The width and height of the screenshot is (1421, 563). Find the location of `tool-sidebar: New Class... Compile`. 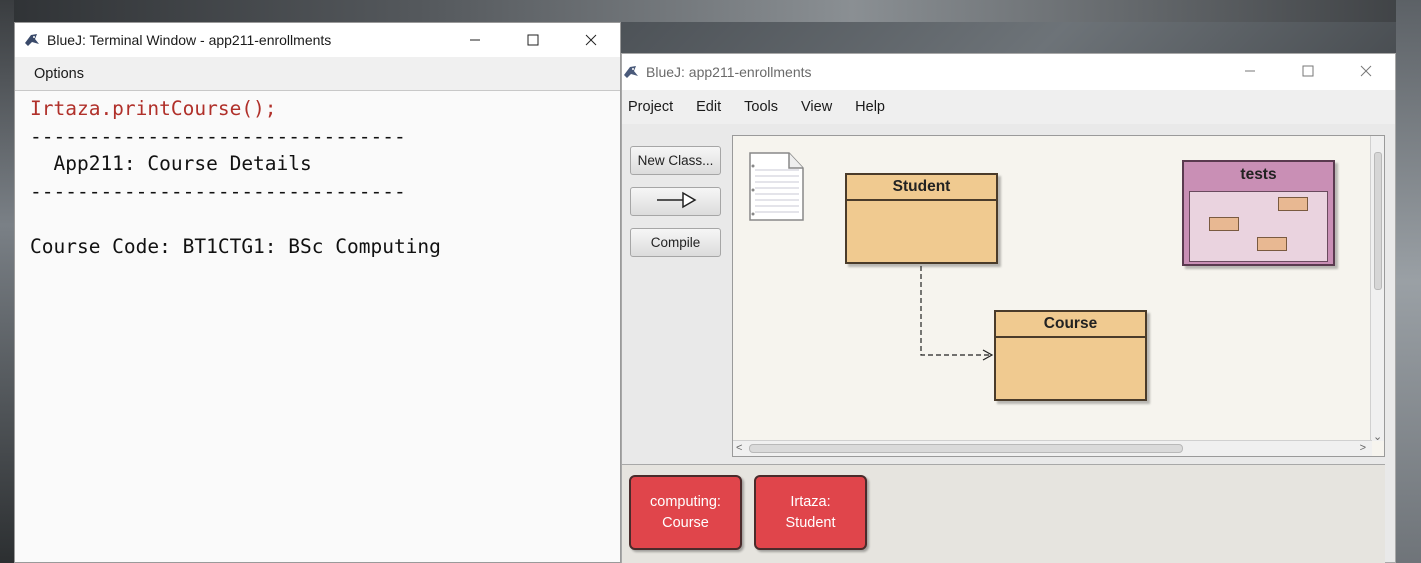

tool-sidebar: New Class... Compile is located at coordinates (677, 319).